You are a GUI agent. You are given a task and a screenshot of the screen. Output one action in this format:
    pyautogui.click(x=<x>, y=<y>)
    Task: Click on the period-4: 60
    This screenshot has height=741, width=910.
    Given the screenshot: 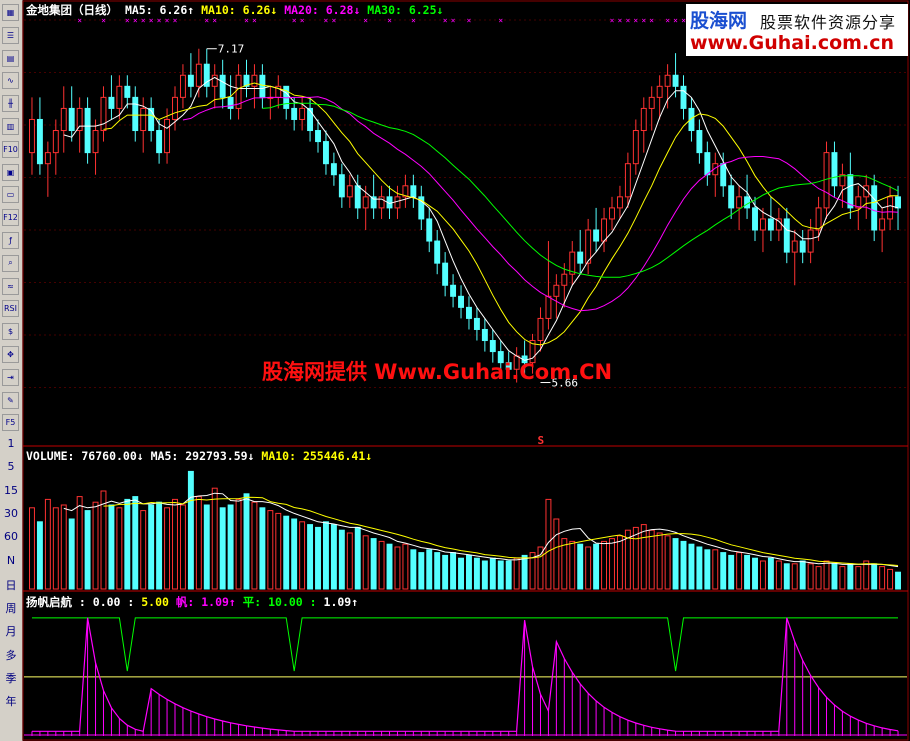 What is the action you would take?
    pyautogui.click(x=11, y=536)
    